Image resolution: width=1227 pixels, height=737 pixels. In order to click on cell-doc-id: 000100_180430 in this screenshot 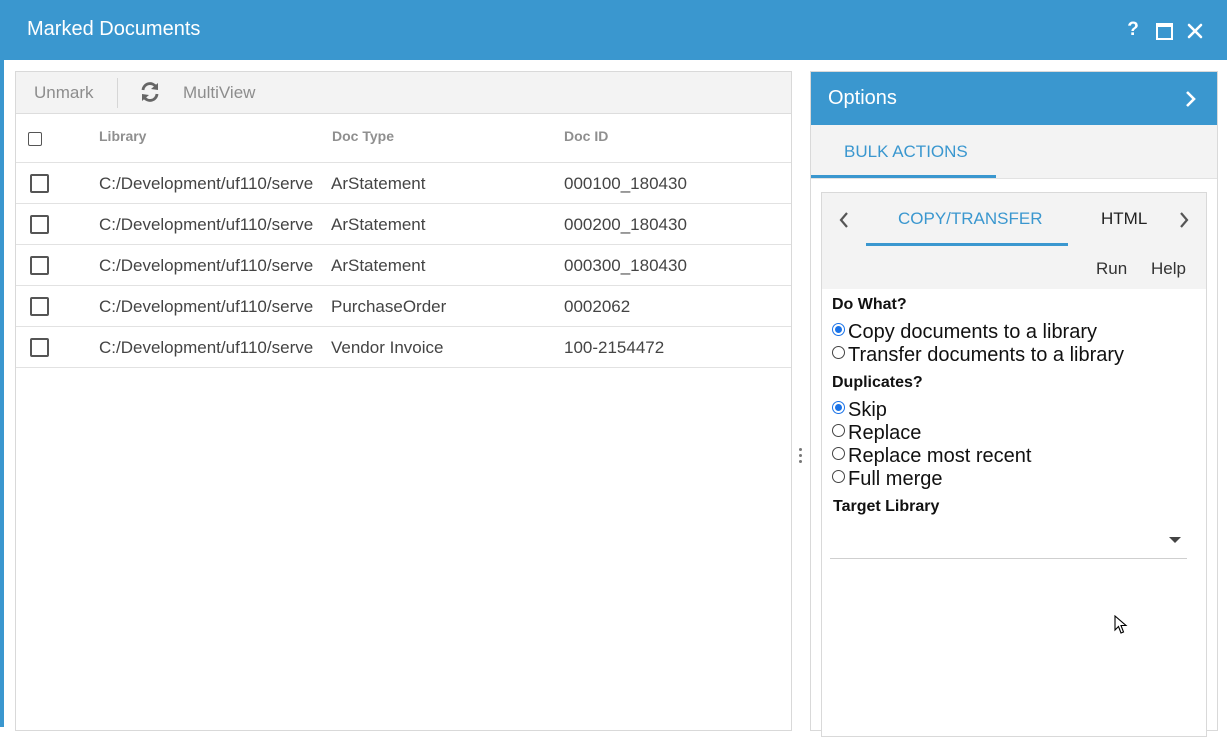, I will do `click(625, 183)`.